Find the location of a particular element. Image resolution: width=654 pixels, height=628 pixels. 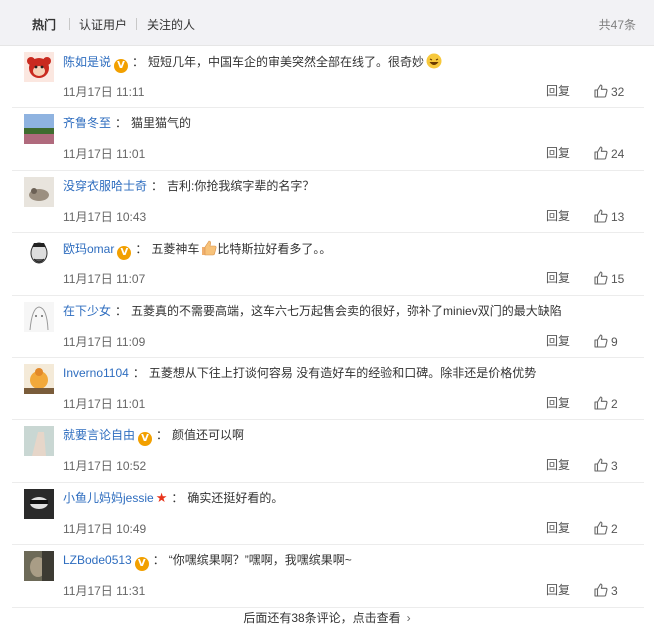

username-link: 齐鲁冬至 is located at coordinates (87, 123).